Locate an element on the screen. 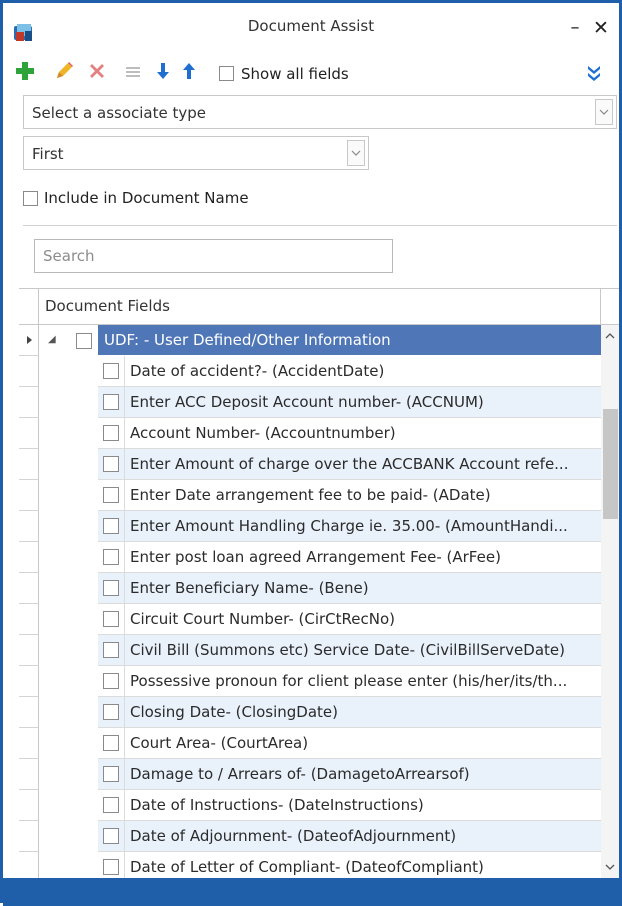  field-row: Date of Instructions- (DateInstructions) is located at coordinates (349, 805).